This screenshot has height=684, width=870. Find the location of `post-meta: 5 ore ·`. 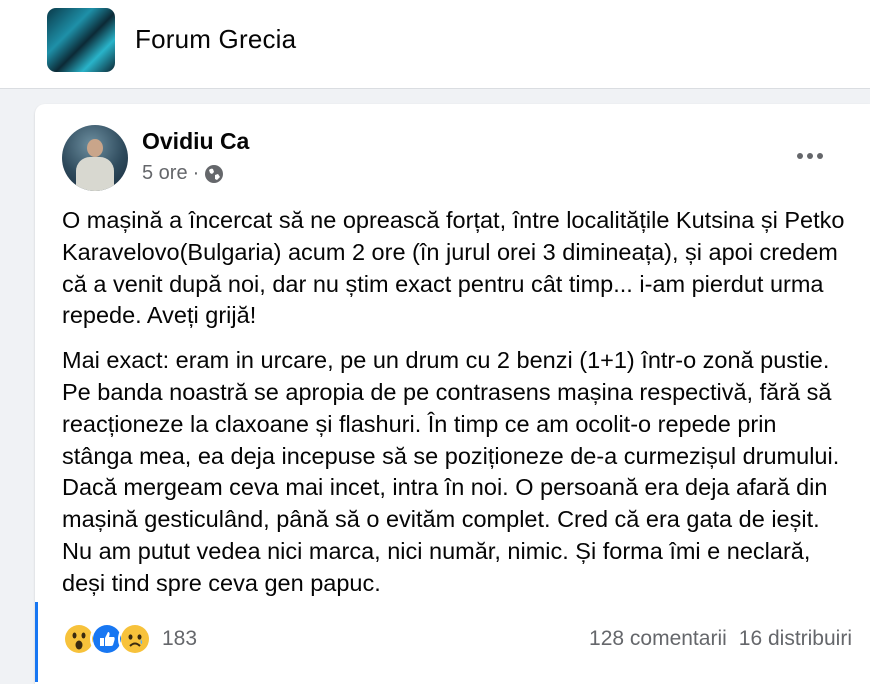

post-meta: 5 ore · is located at coordinates (183, 173).